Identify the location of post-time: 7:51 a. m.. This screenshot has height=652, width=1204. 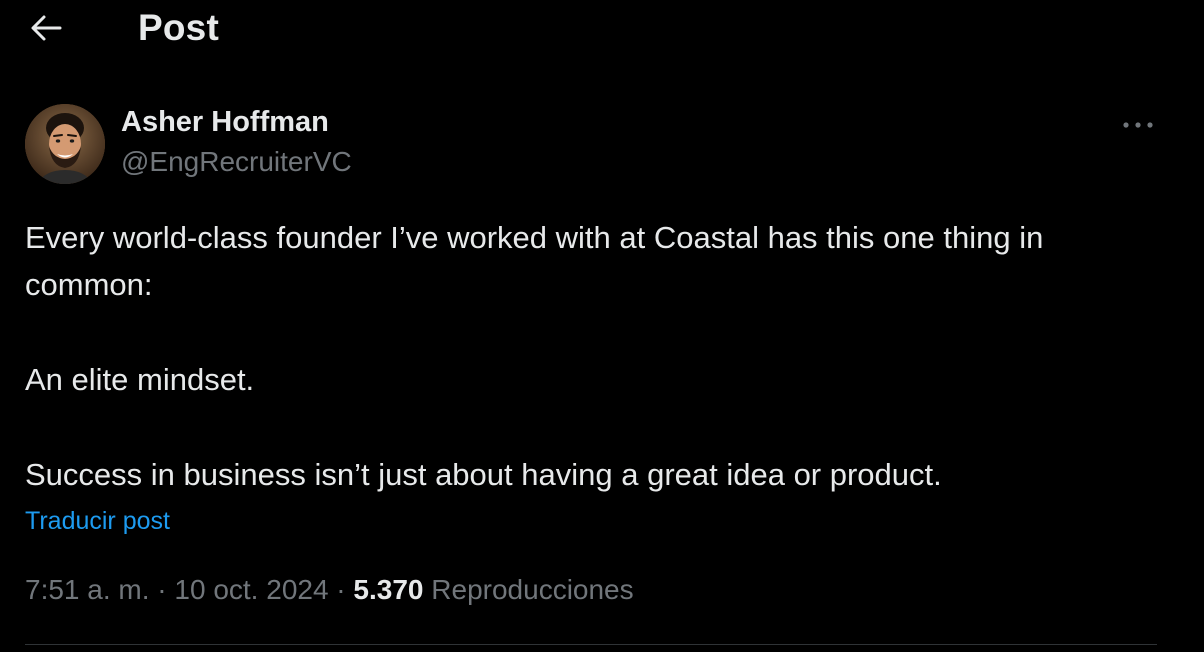
(87, 589).